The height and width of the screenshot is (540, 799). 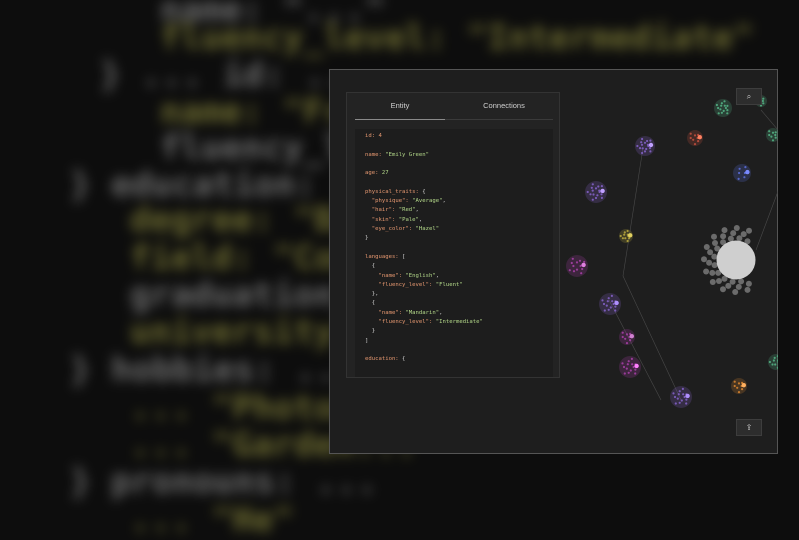 What do you see at coordinates (749, 427) in the screenshot?
I see `export-button: ⇪` at bounding box center [749, 427].